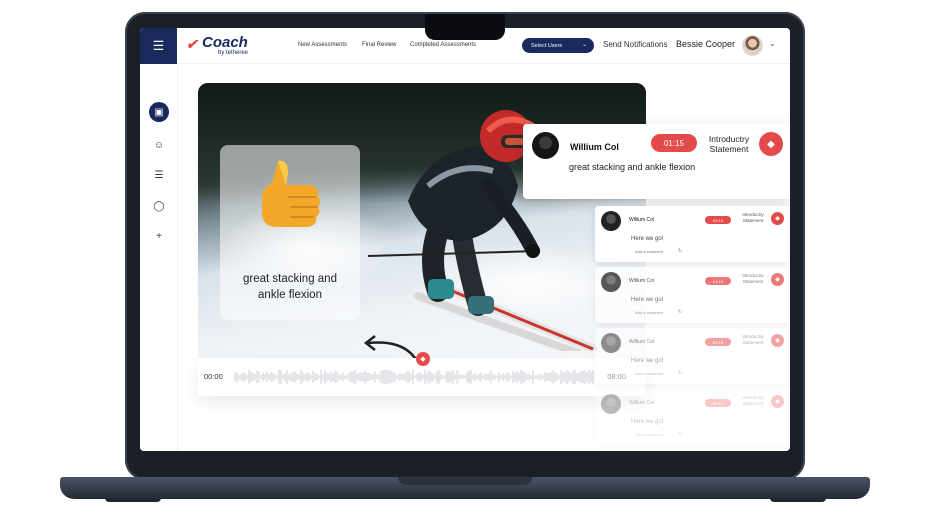 This screenshot has width=929, height=519. I want to click on nav-new-assessments: New Assessments, so click(322, 45).